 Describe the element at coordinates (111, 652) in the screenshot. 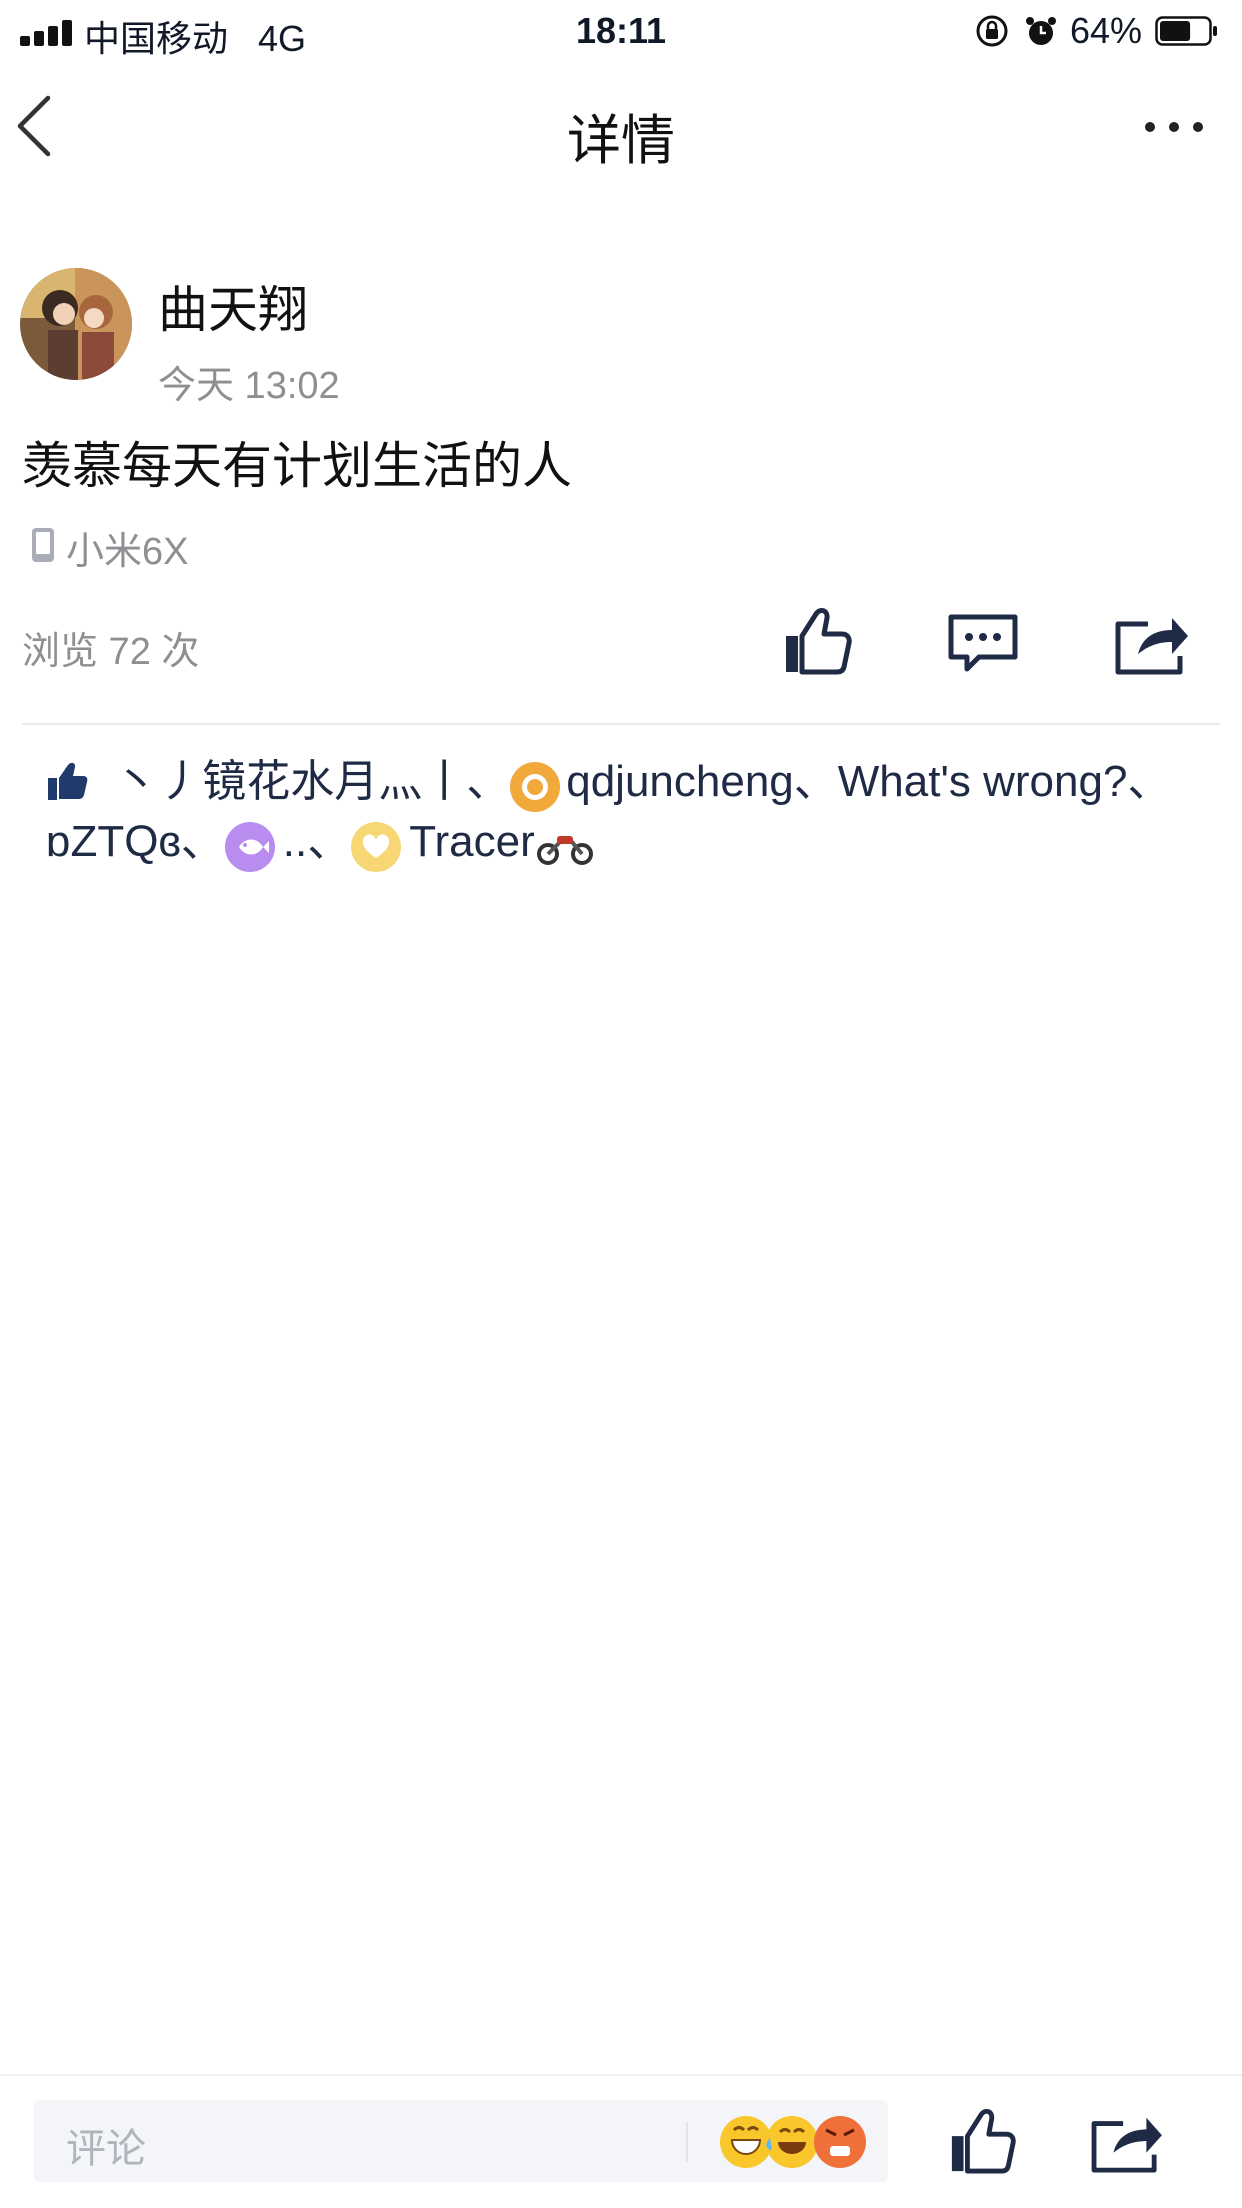

I see `view-count: 浏览 72 次` at that location.